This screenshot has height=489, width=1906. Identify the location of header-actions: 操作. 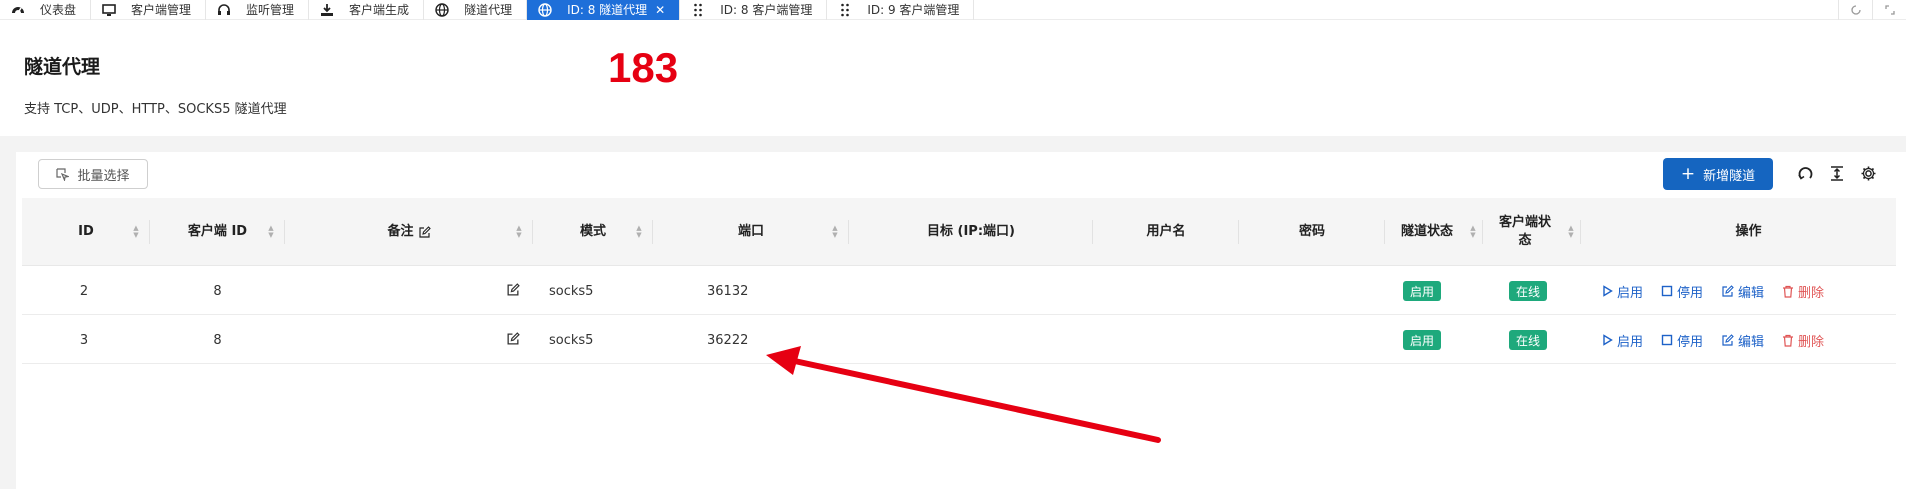
(1743, 232).